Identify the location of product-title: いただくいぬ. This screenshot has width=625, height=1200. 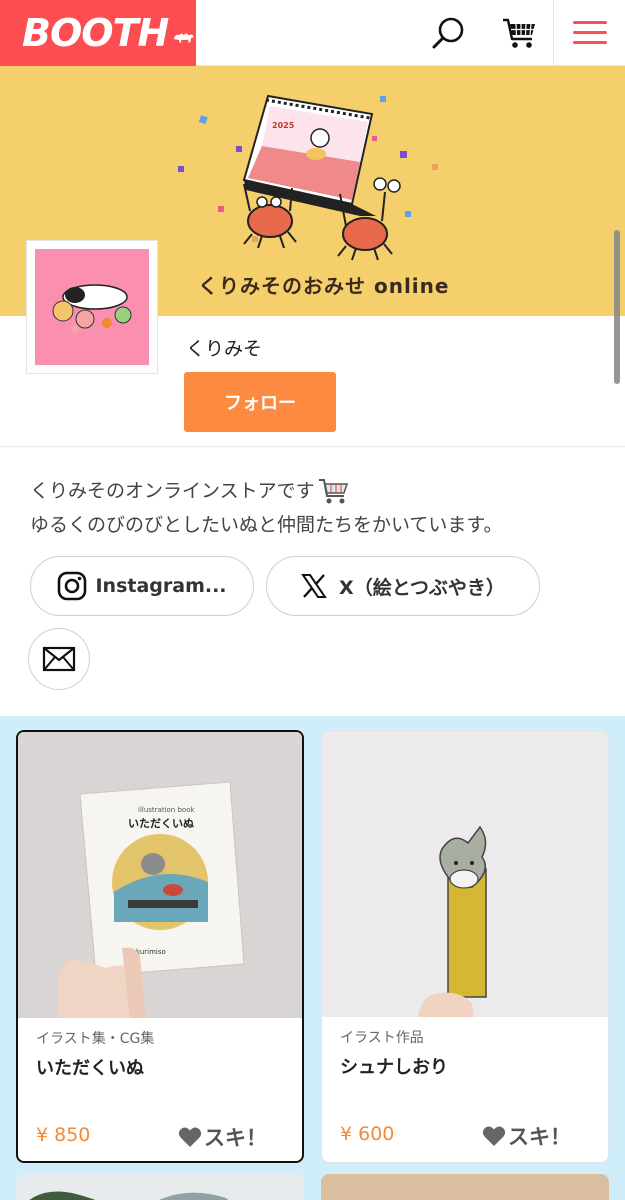
(90, 1067).